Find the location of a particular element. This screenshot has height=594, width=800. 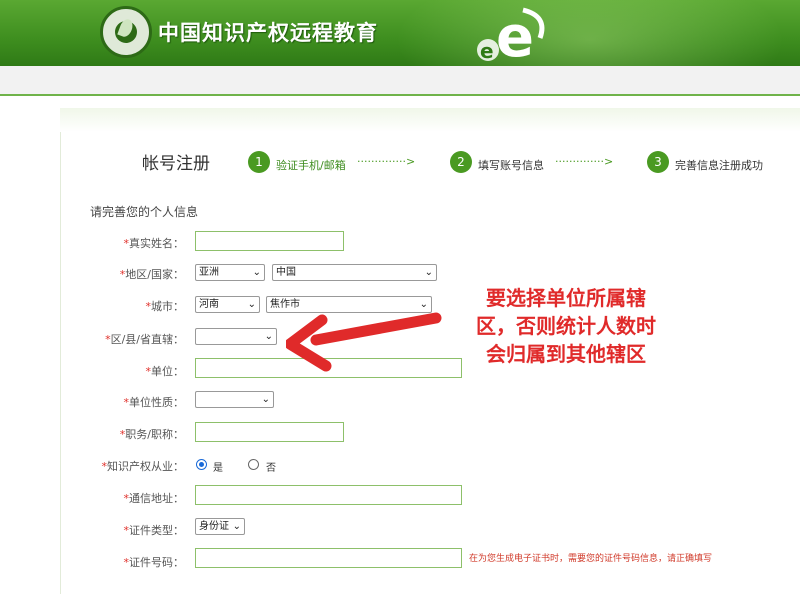

page-title: 帐号注册 is located at coordinates (176, 164).